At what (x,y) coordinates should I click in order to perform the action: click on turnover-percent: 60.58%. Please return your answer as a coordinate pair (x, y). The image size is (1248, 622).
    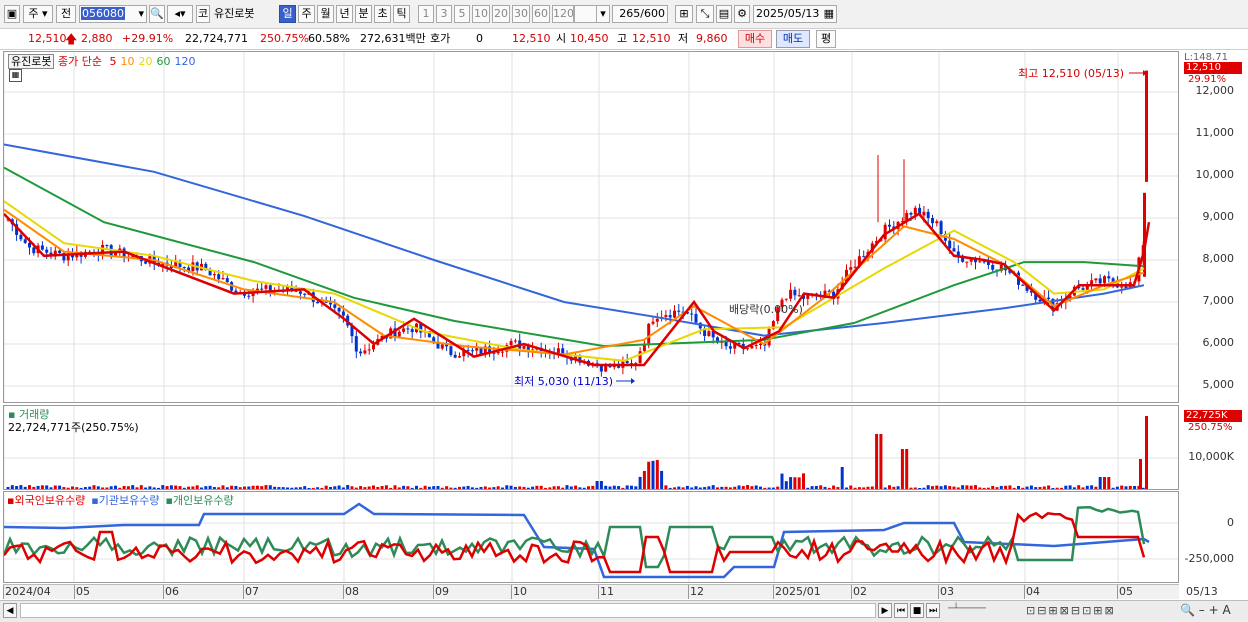
    Looking at the image, I should click on (329, 38).